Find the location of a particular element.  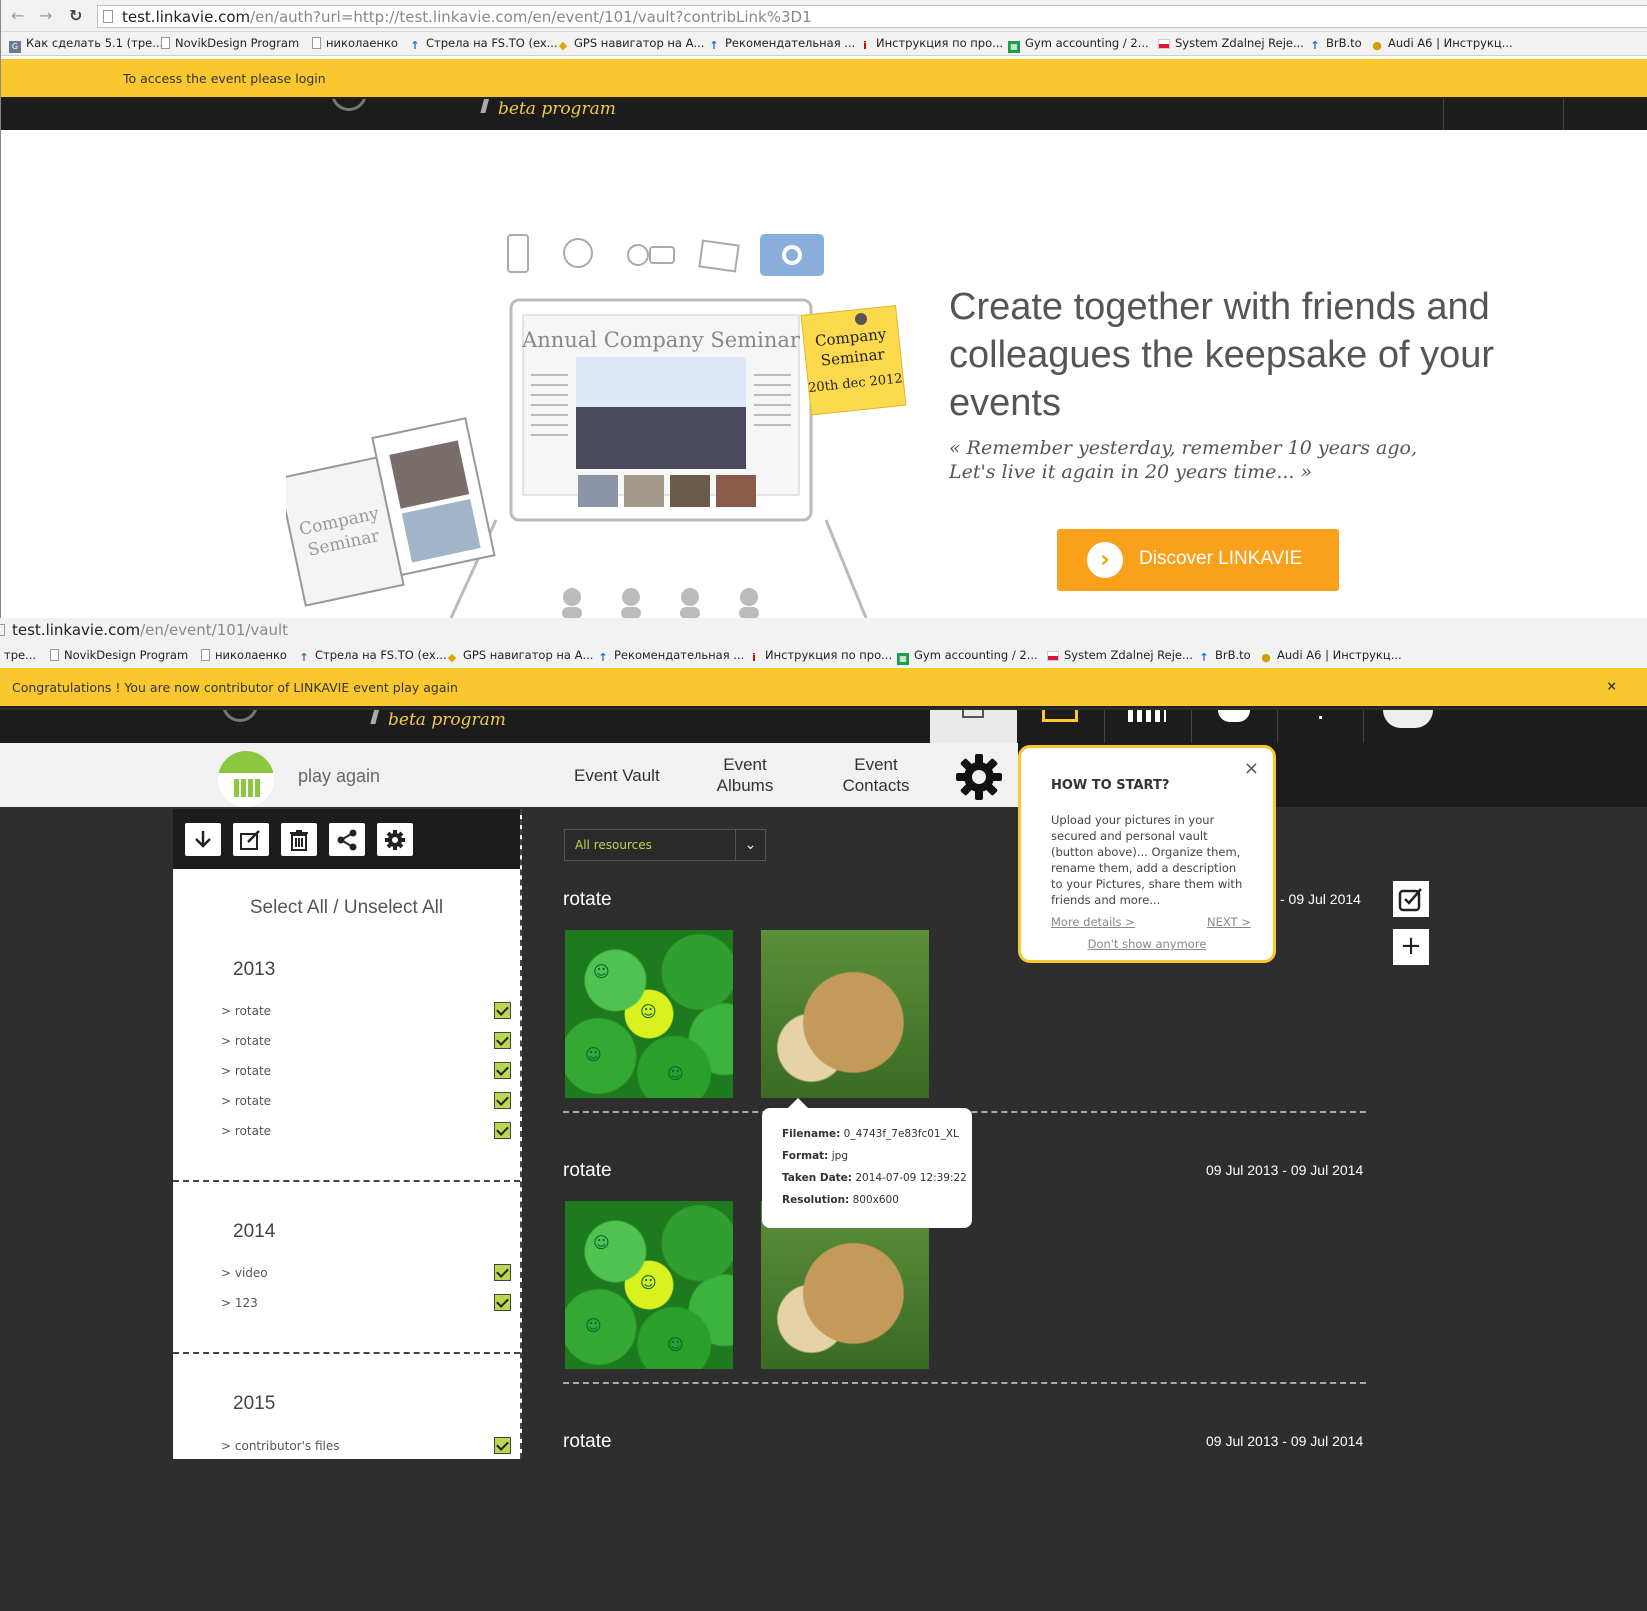

folder-item: > 123 is located at coordinates (239, 1303).